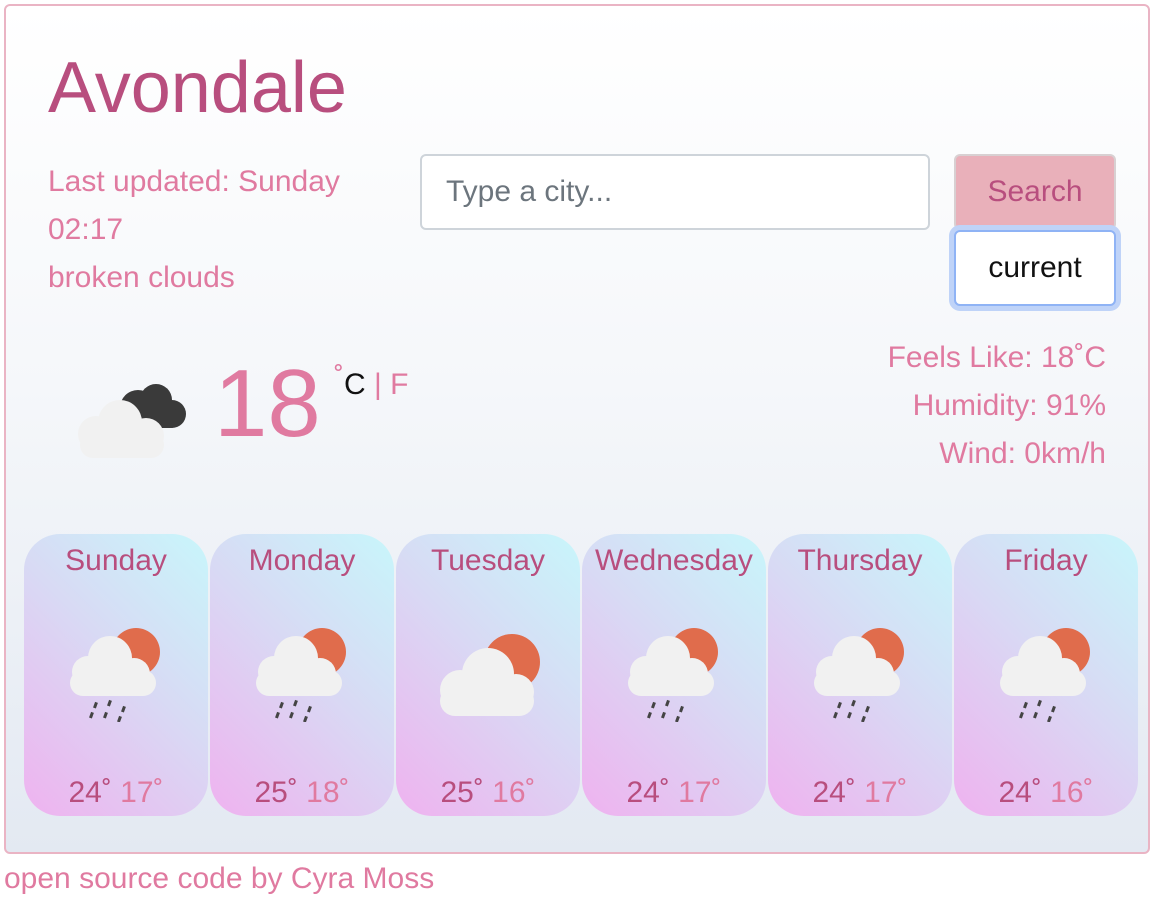  I want to click on current-location-button: current, so click(1035, 268).